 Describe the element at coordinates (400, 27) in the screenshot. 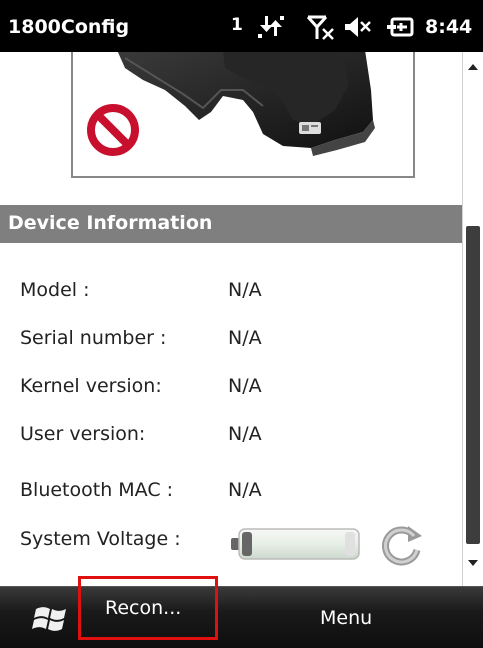

I see `power-plug-icon` at that location.